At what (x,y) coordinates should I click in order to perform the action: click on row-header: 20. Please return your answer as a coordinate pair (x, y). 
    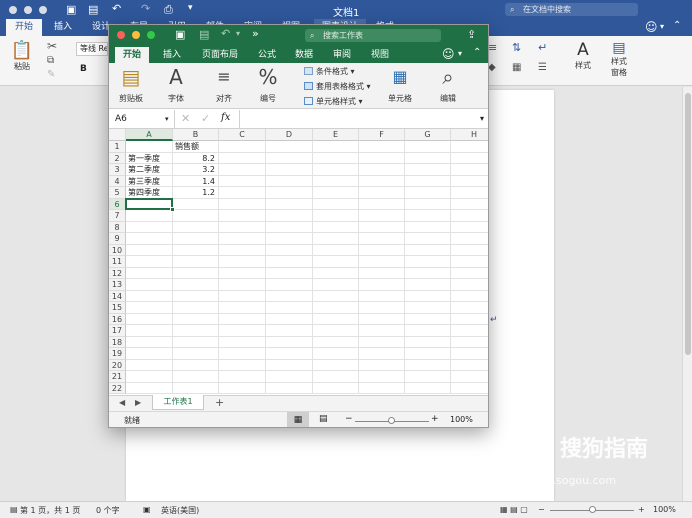
    Looking at the image, I should click on (117, 365).